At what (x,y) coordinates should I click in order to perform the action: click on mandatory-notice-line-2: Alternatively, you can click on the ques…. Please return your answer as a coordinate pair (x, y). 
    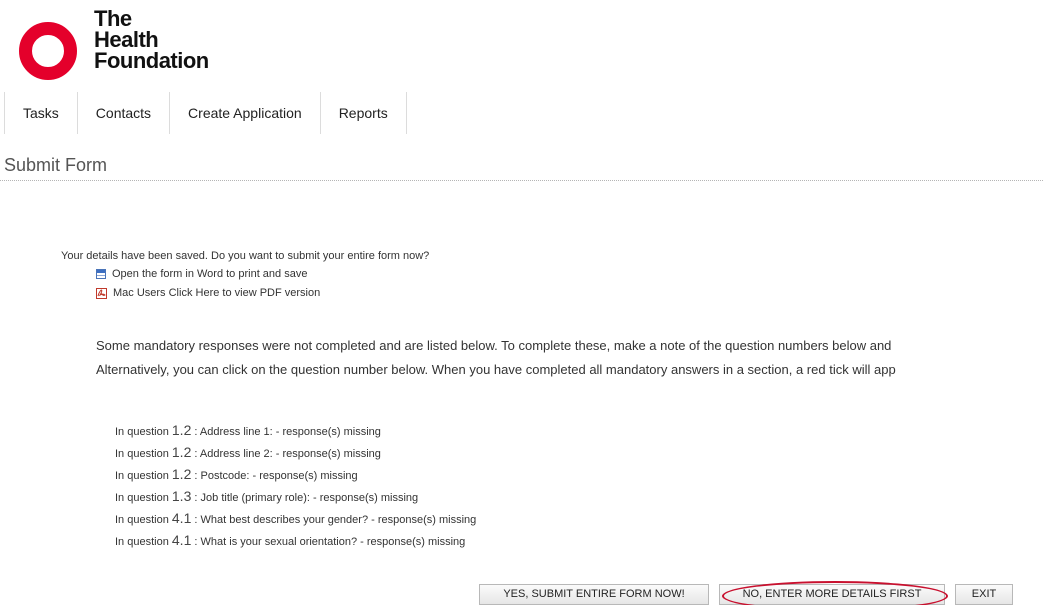
    Looking at the image, I should click on (496, 369).